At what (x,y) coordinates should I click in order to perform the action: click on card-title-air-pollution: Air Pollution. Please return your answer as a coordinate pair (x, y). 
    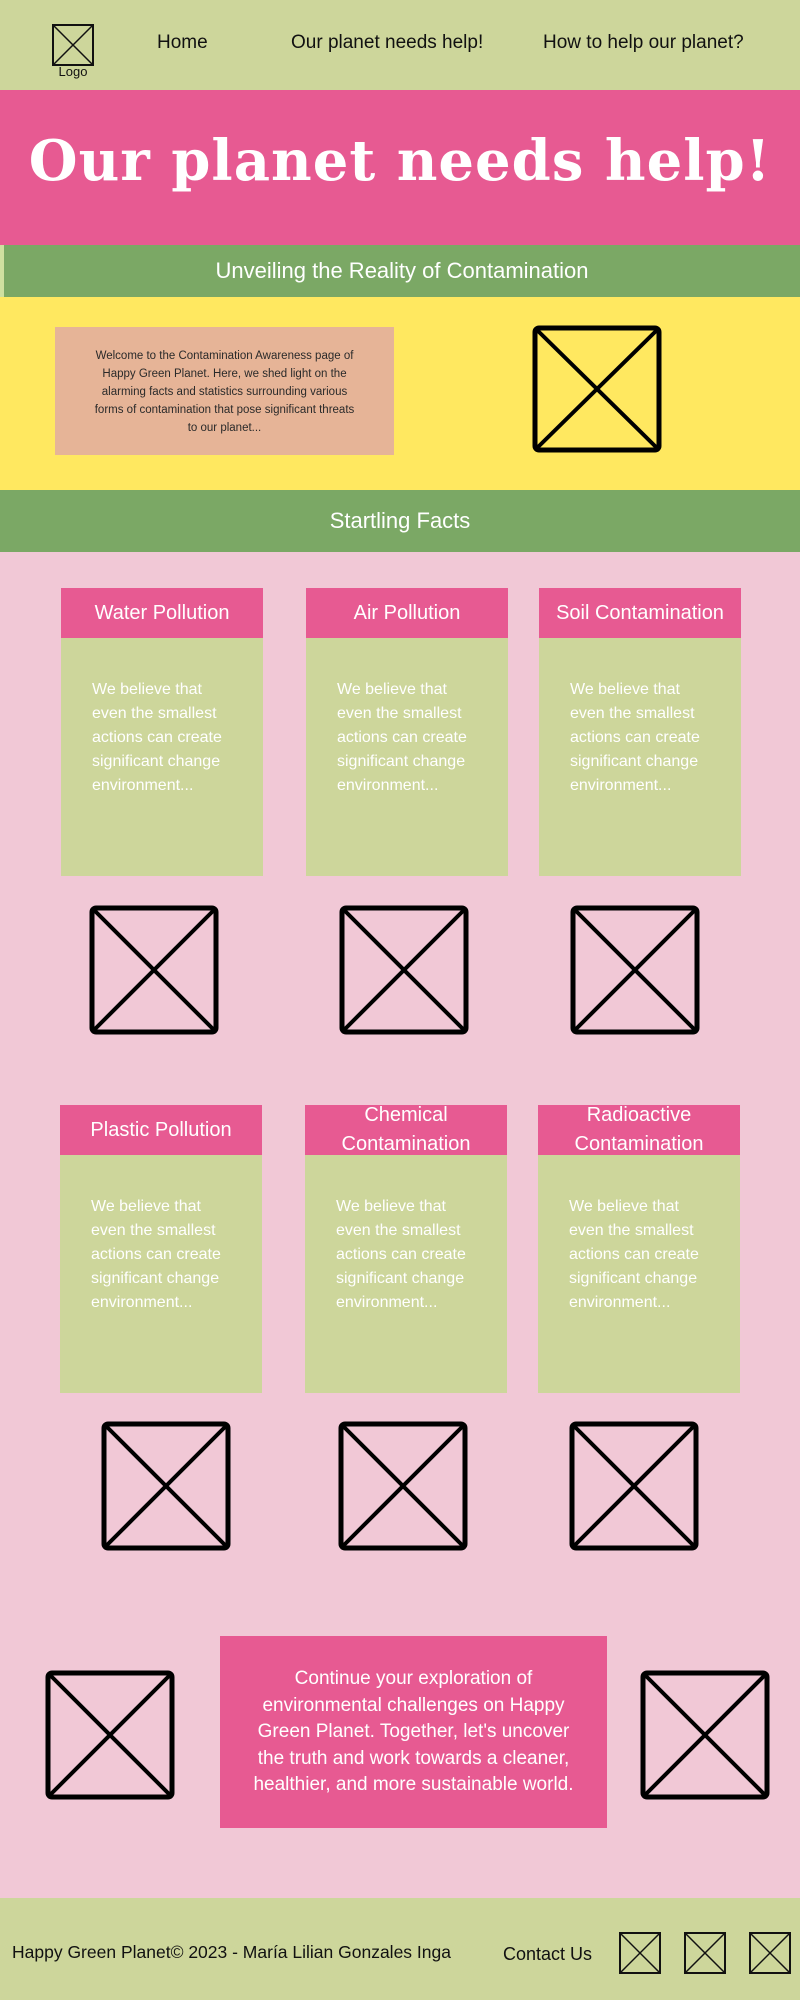
    Looking at the image, I should click on (407, 613).